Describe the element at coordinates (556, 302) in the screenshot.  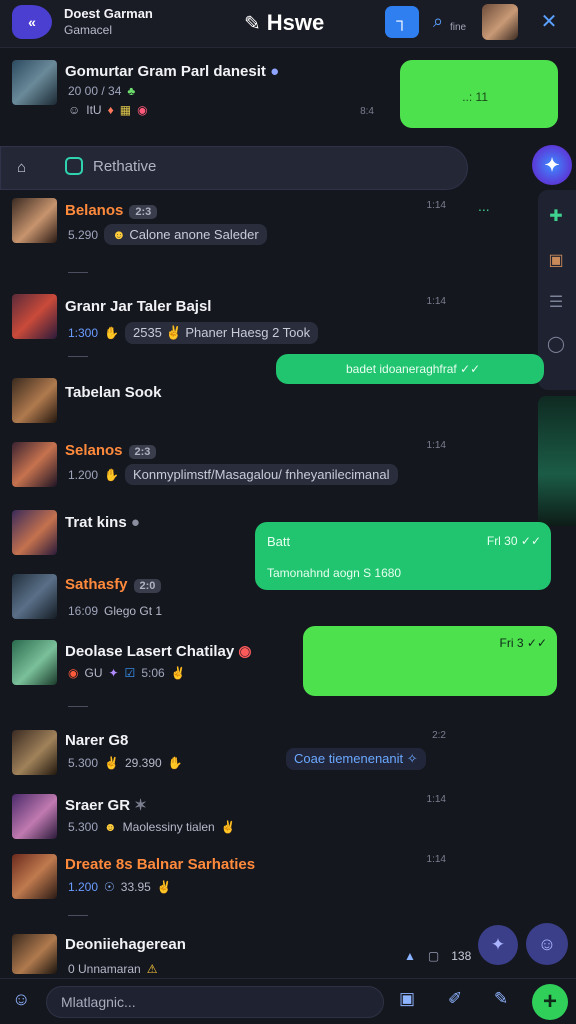
I see `book-icon: ☰` at that location.